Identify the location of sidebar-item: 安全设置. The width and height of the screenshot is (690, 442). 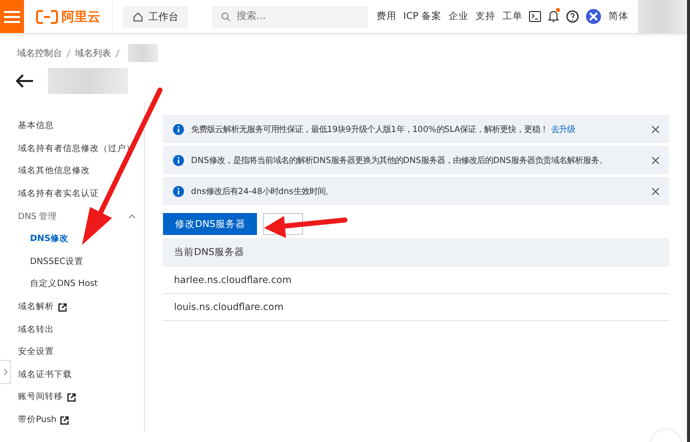
(36, 352).